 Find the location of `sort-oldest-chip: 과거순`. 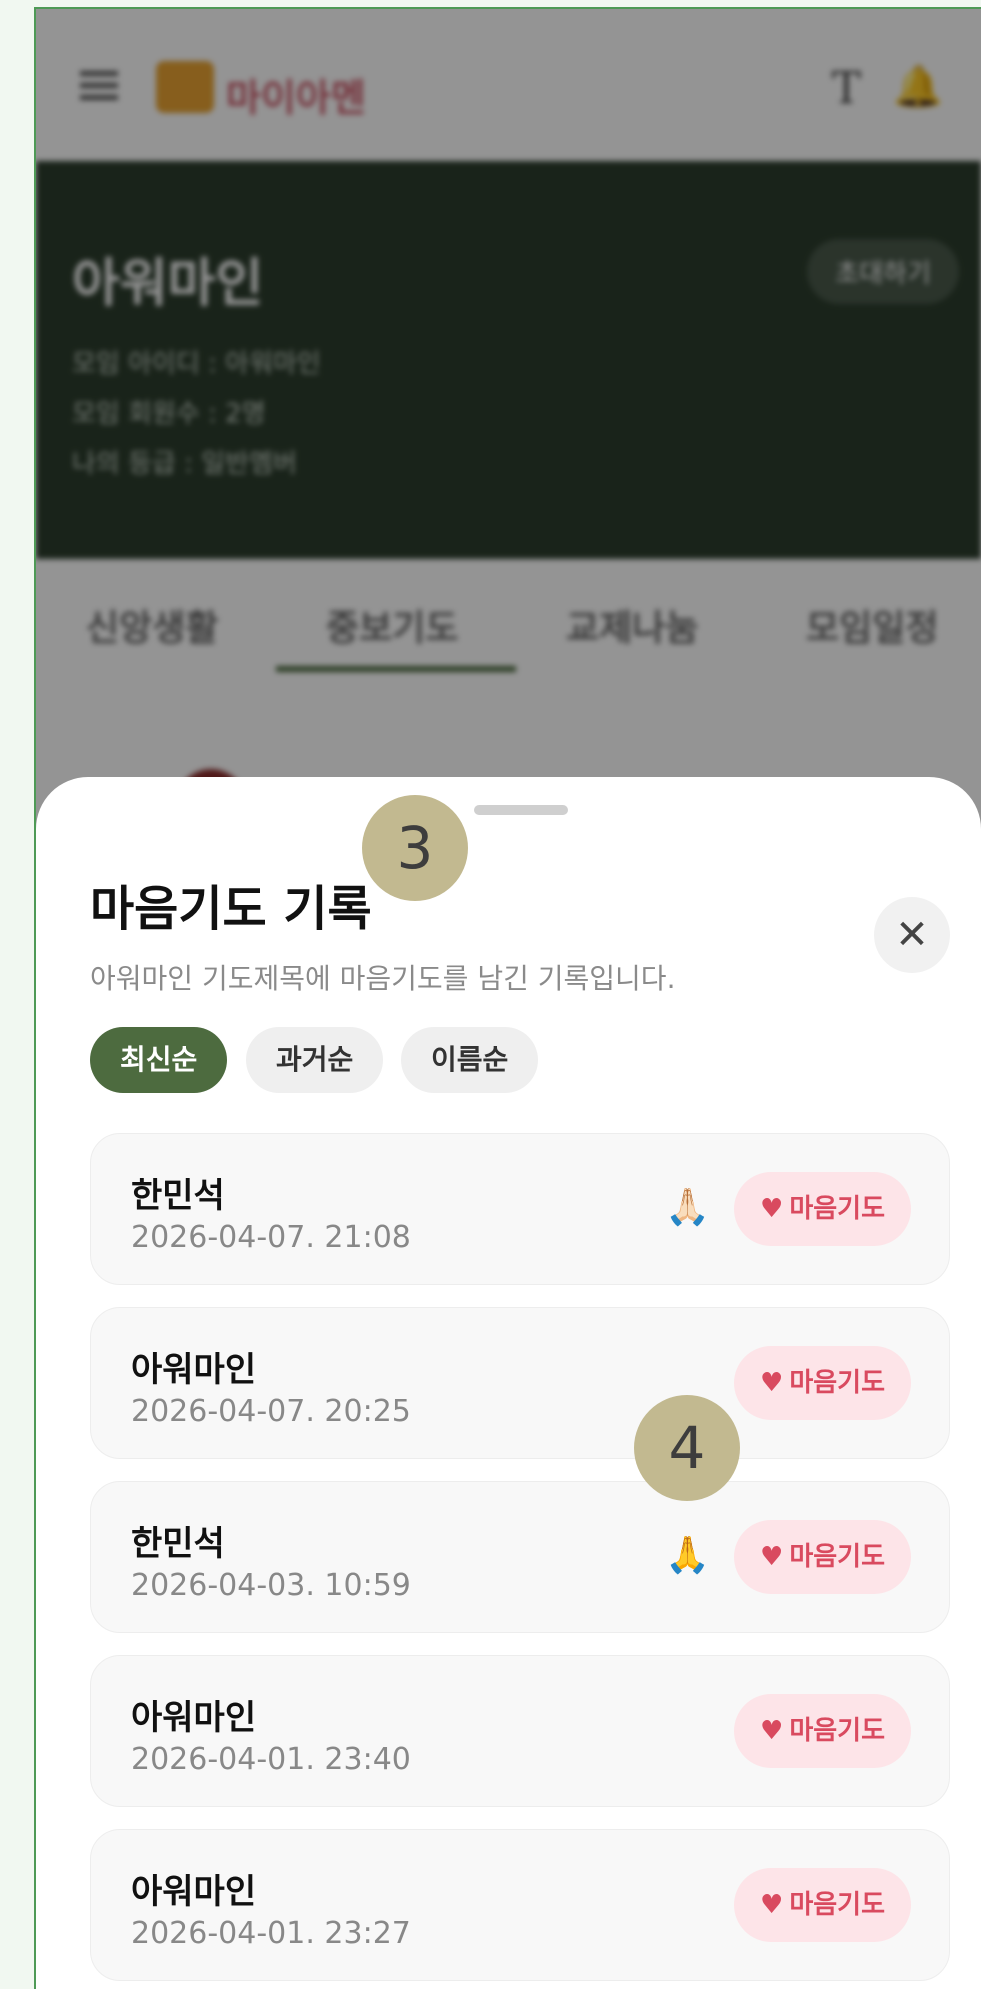

sort-oldest-chip: 과거순 is located at coordinates (315, 1060).